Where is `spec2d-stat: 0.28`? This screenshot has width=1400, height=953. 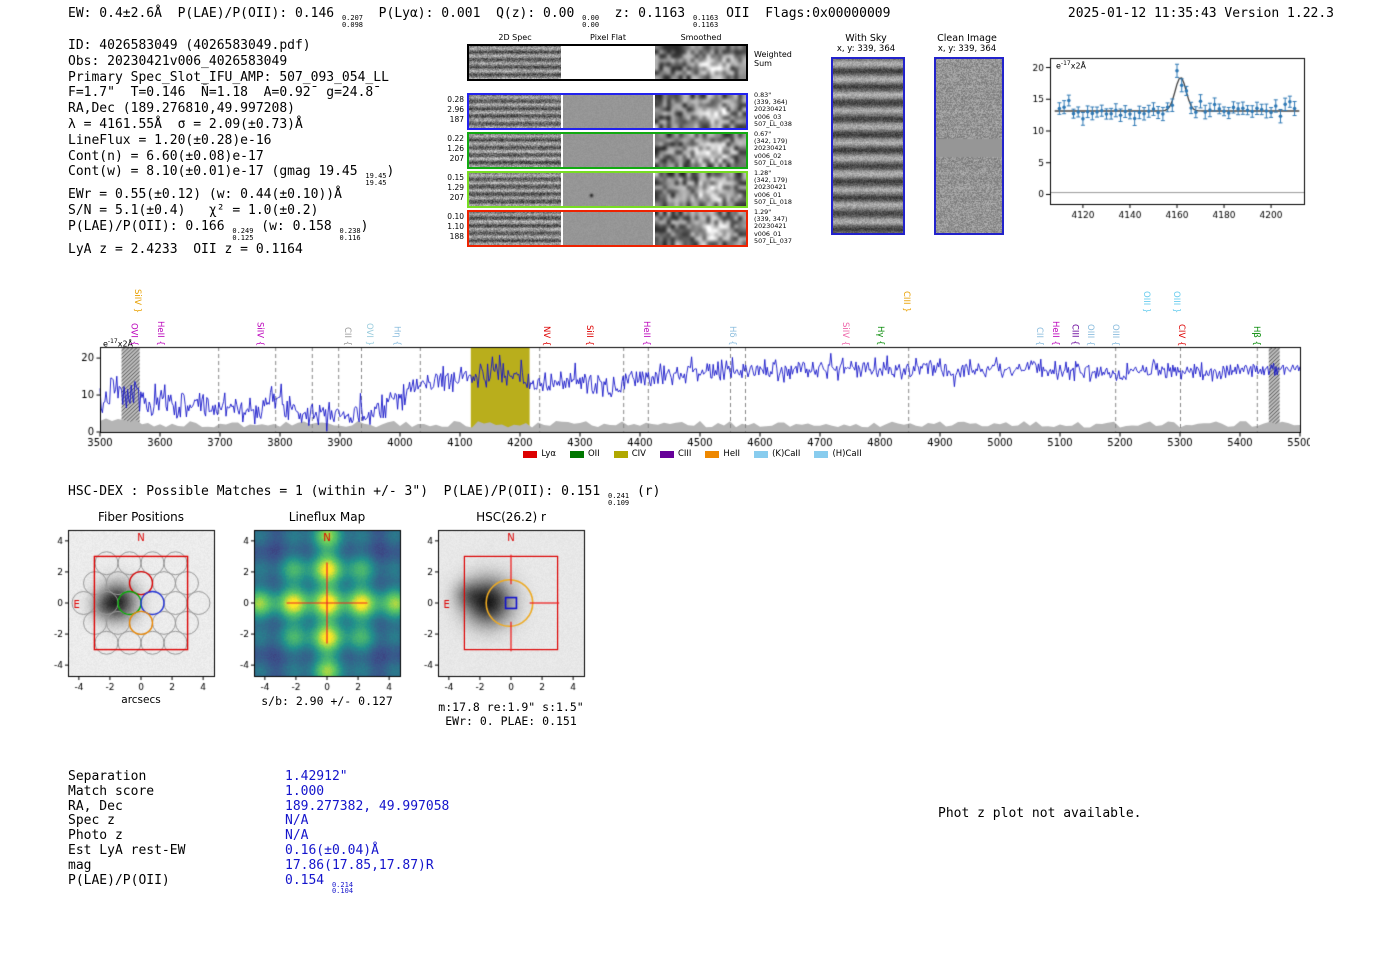
spec2d-stat: 0.28 is located at coordinates (455, 99).